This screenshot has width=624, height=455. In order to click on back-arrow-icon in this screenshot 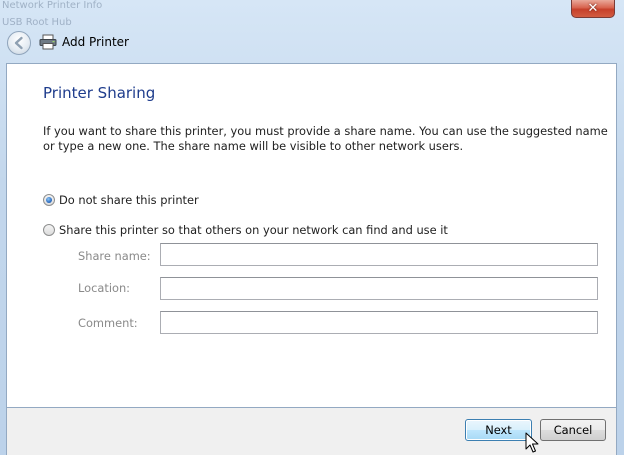, I will do `click(18, 43)`.